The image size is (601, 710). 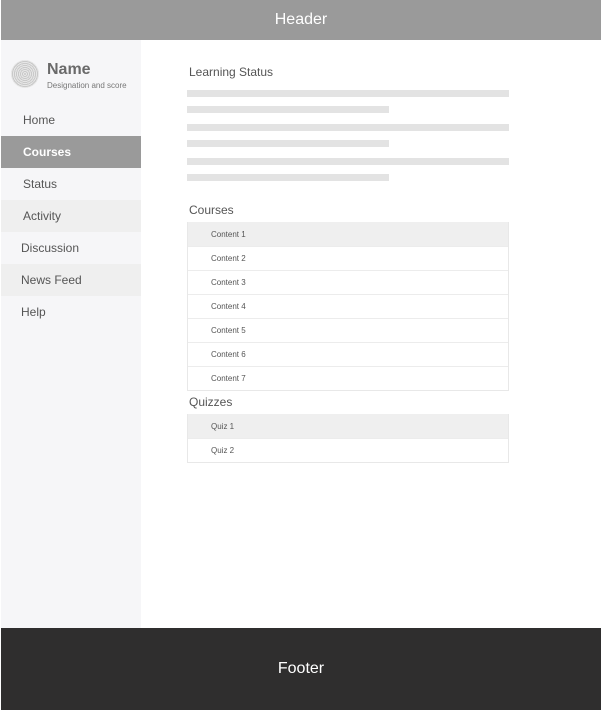 I want to click on header-title: Header, so click(x=301, y=19).